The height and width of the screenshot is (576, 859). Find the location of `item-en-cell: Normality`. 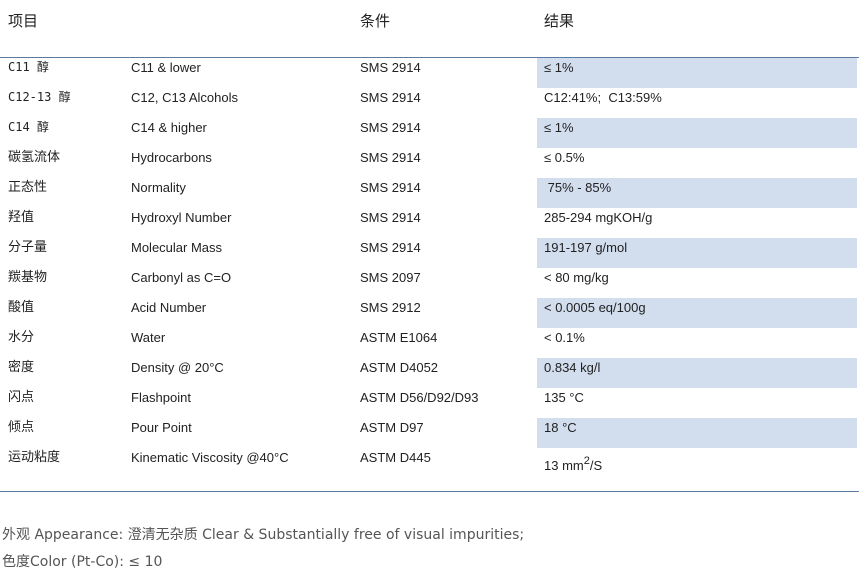

item-en-cell: Normality is located at coordinates (158, 187).